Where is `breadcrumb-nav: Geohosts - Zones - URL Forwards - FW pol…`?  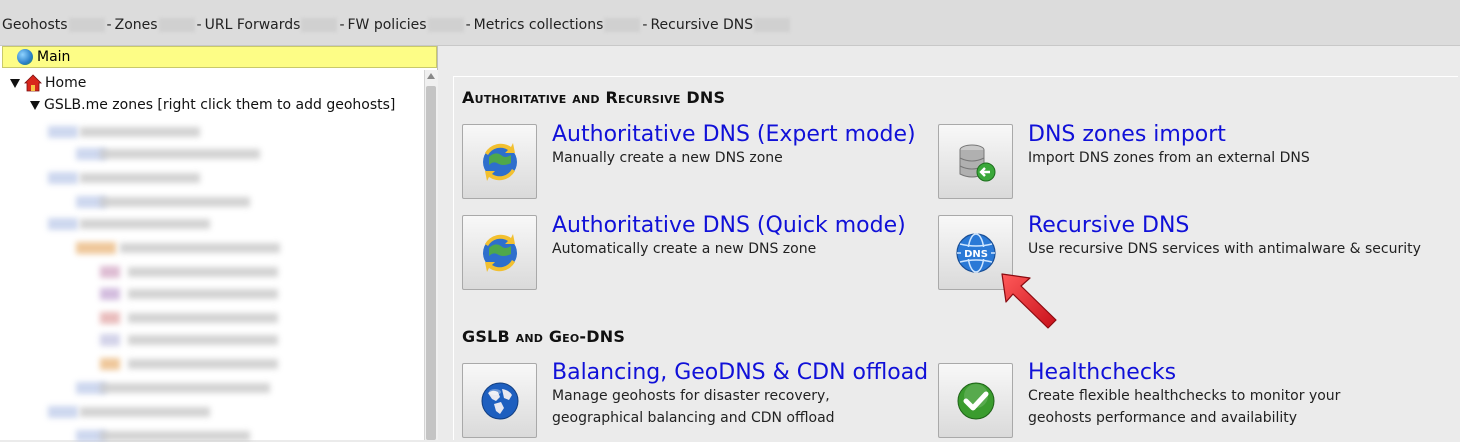
breadcrumb-nav: Geohosts - Zones - URL Forwards - FW pol… is located at coordinates (396, 25).